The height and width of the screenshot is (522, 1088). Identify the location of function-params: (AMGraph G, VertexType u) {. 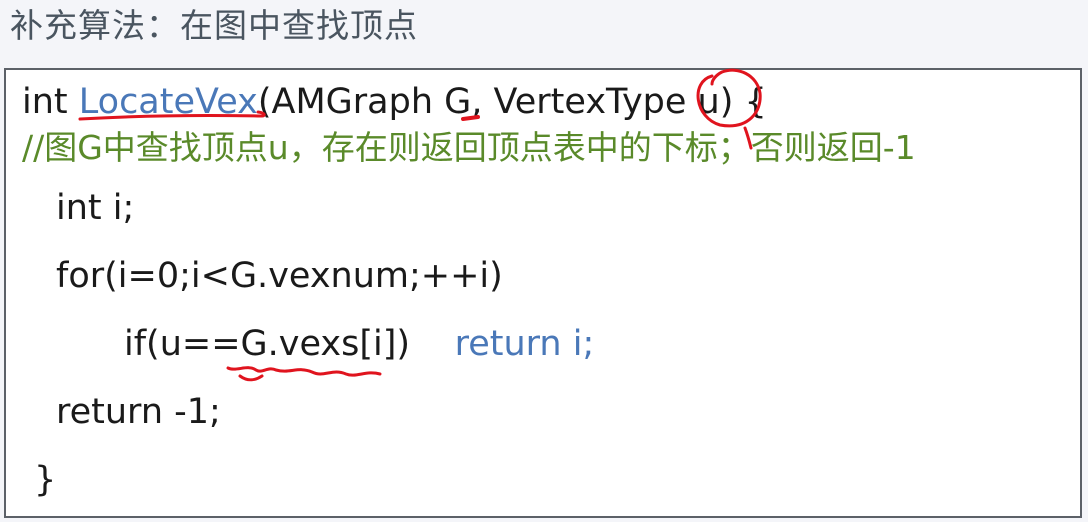
(512, 102).